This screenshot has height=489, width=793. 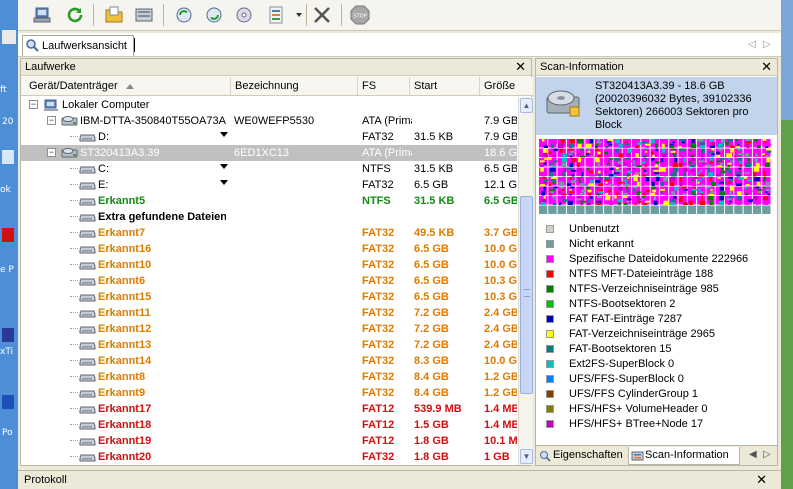 What do you see at coordinates (656, 289) in the screenshot?
I see `legend-item: NTFS-Verzeichniseinträge 985` at bounding box center [656, 289].